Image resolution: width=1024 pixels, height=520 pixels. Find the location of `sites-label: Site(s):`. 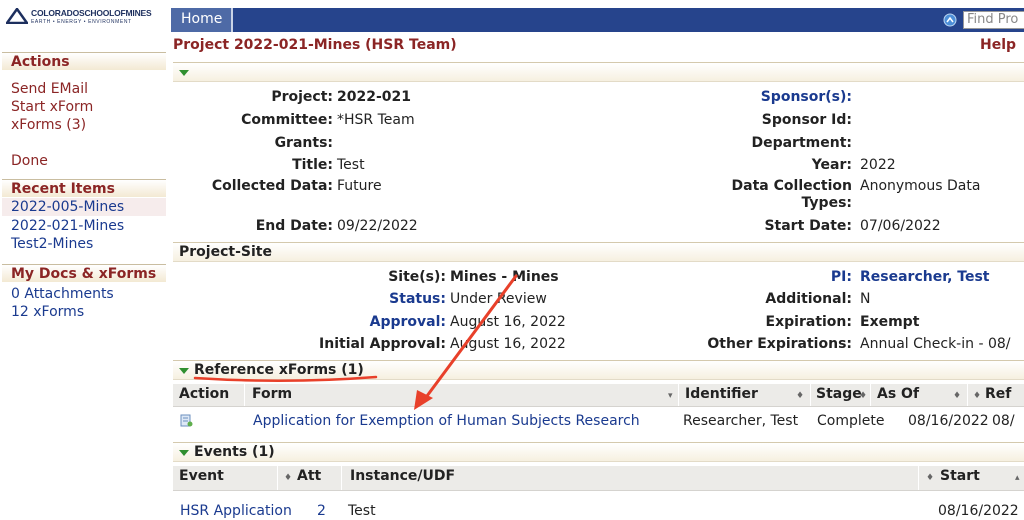

sites-label: Site(s): is located at coordinates (417, 277).